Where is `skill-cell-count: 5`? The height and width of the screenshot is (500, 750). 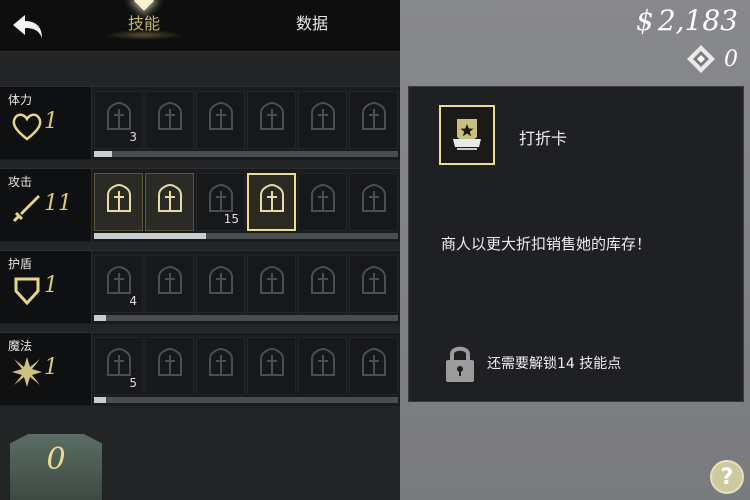 skill-cell-count: 5 is located at coordinates (133, 383).